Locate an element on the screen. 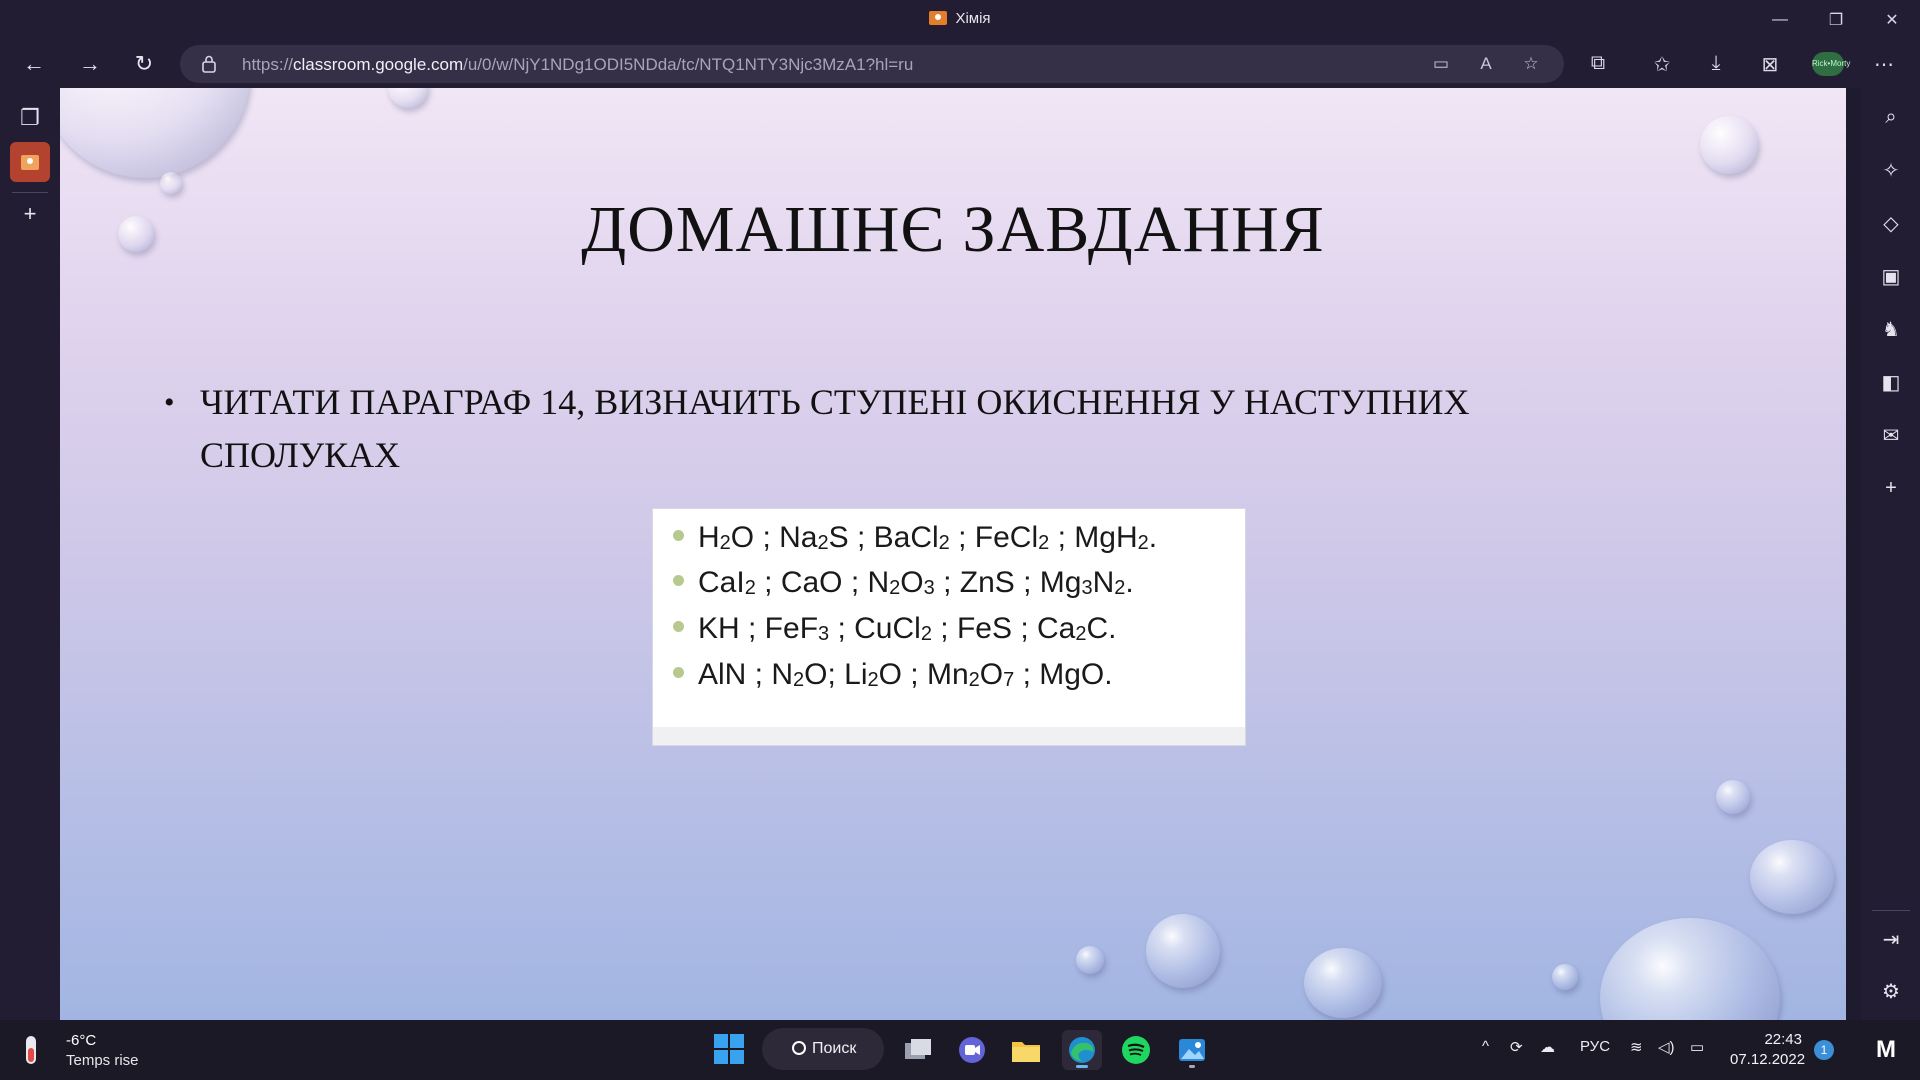 The width and height of the screenshot is (1920, 1080). downloads-icon: ⤓ is located at coordinates (1716, 65).